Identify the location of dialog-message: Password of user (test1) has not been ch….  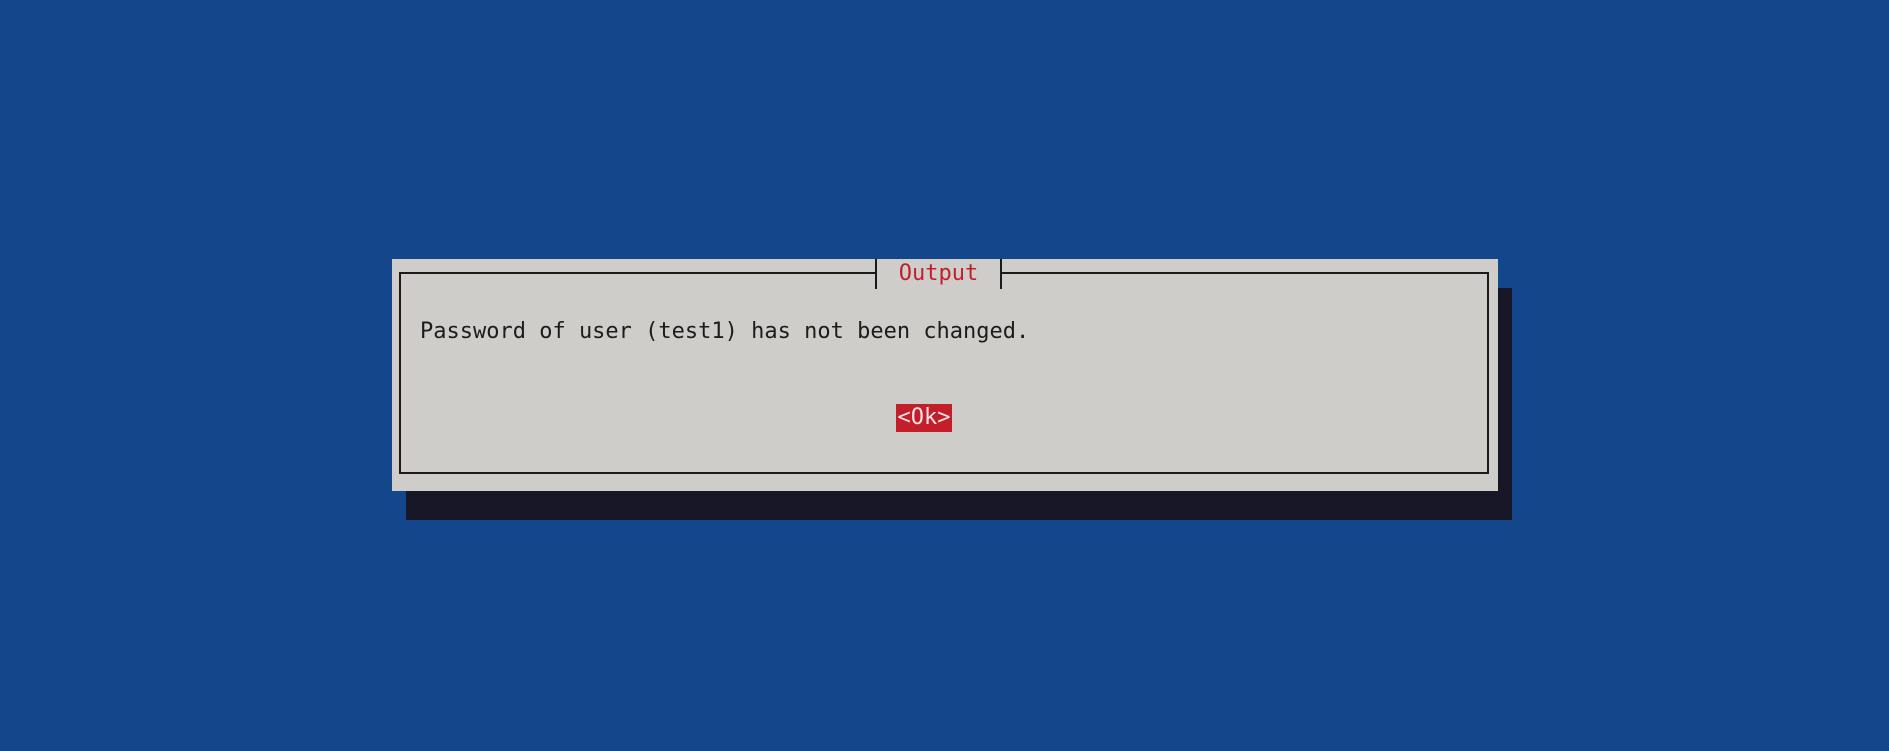
(725, 331).